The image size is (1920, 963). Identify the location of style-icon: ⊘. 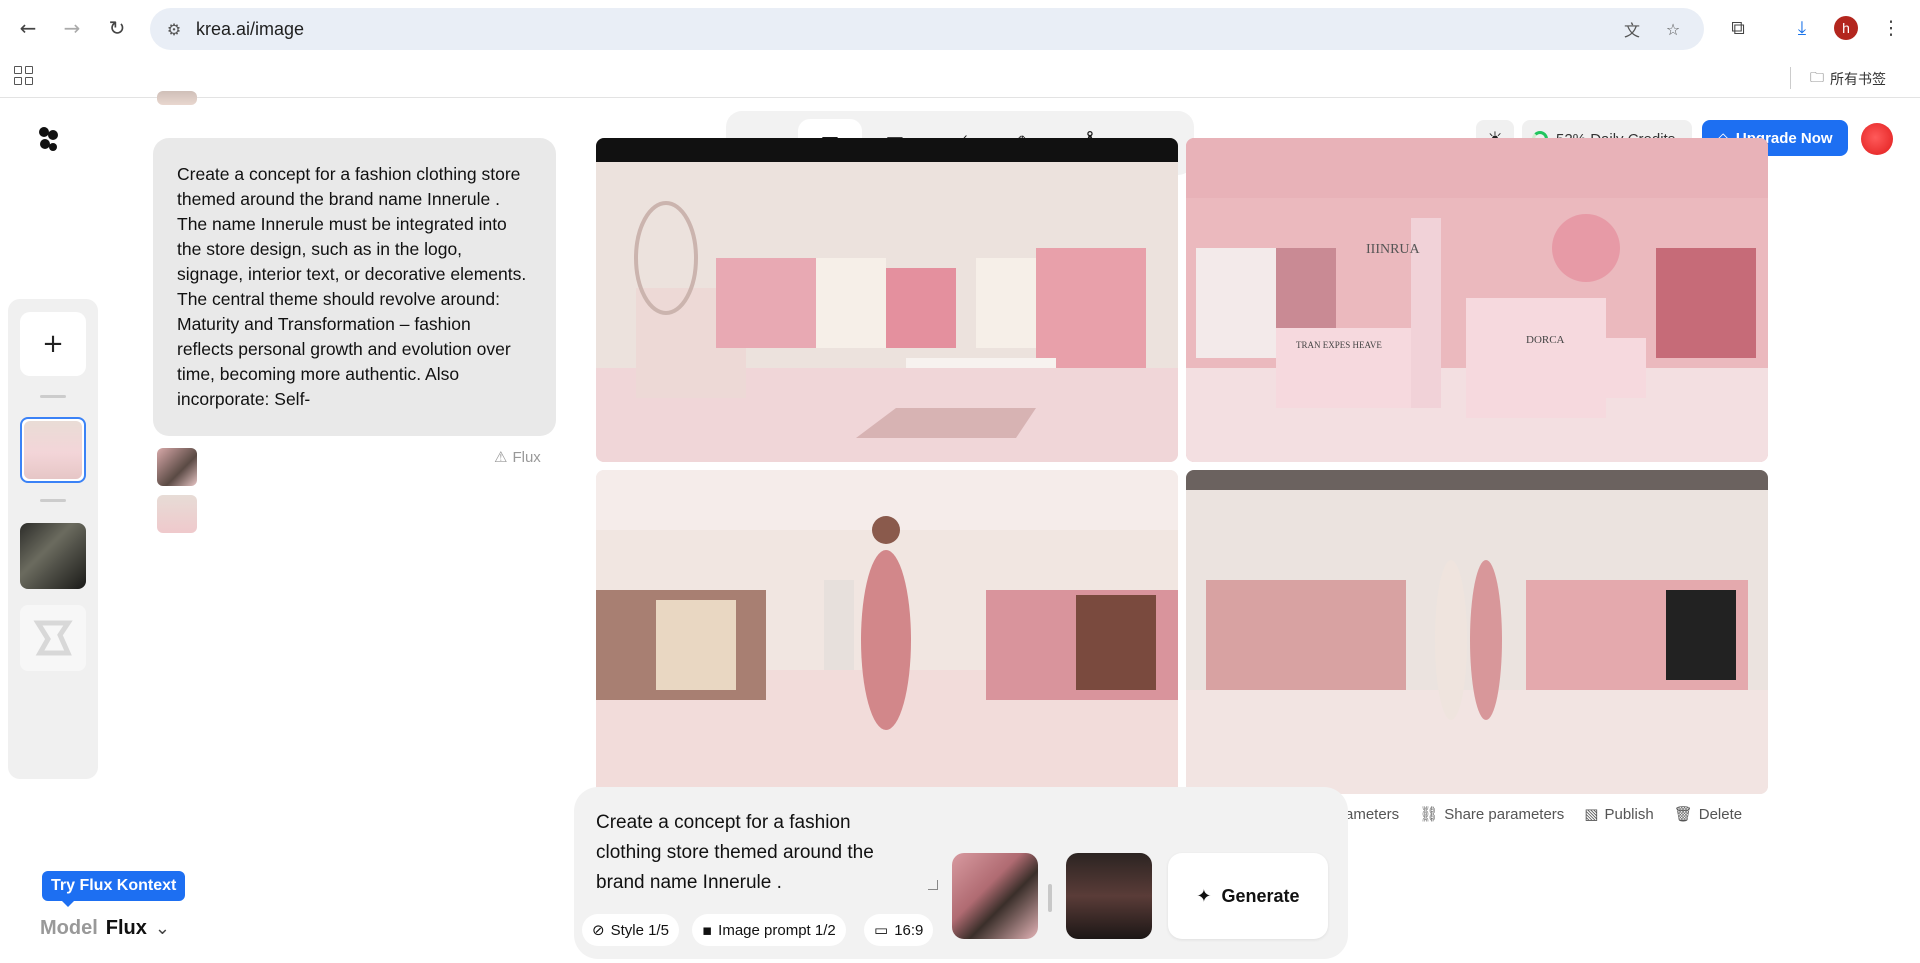
(598, 930).